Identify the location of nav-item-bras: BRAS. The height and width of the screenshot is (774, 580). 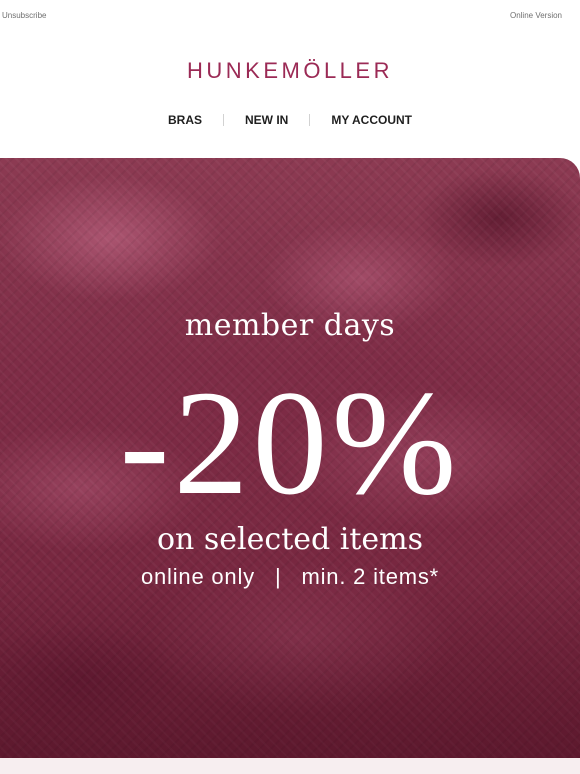
(185, 120).